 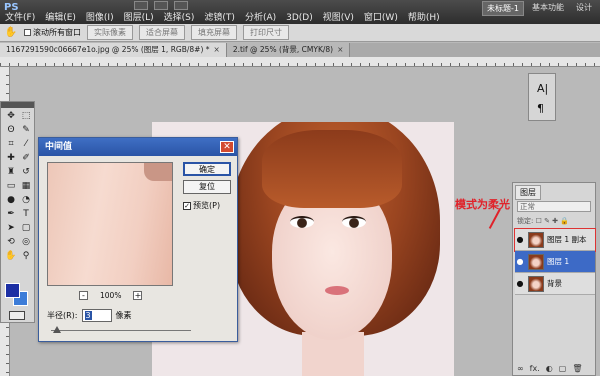 I want to click on layer-style-icon: fx., so click(x=535, y=368).